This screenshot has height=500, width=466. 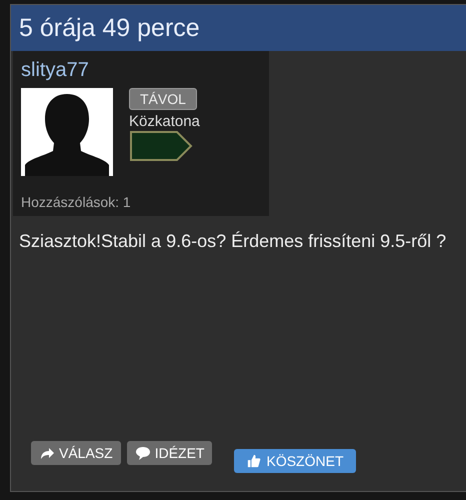 What do you see at coordinates (109, 28) in the screenshot?
I see `post-time: 5 órája 49 perce` at bounding box center [109, 28].